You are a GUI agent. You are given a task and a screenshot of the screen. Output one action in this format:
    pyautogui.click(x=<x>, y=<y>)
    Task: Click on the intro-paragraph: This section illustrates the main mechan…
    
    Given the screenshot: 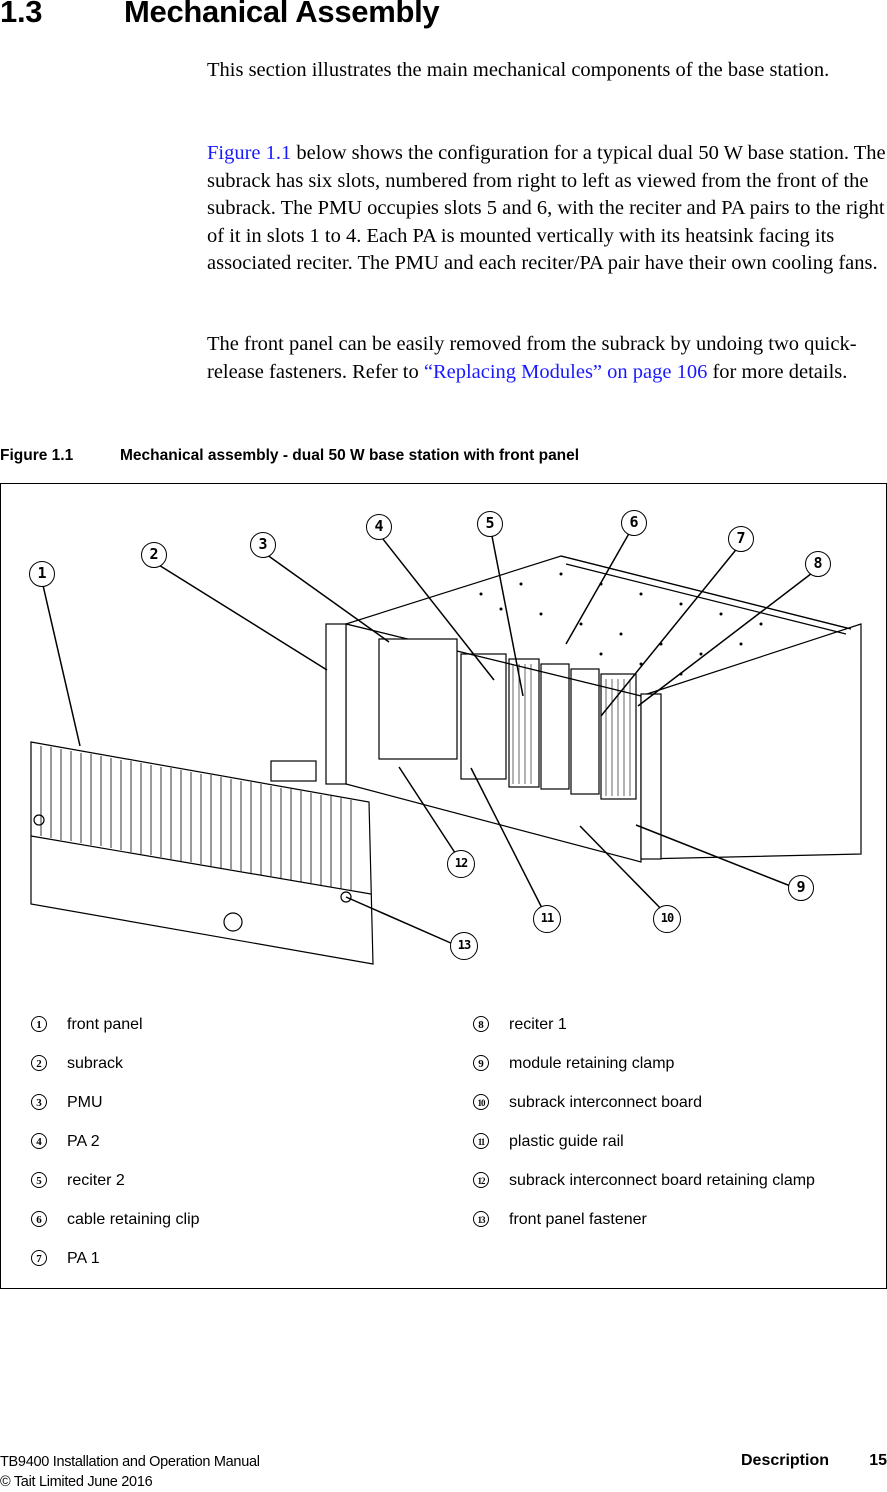 What is the action you would take?
    pyautogui.click(x=518, y=70)
    